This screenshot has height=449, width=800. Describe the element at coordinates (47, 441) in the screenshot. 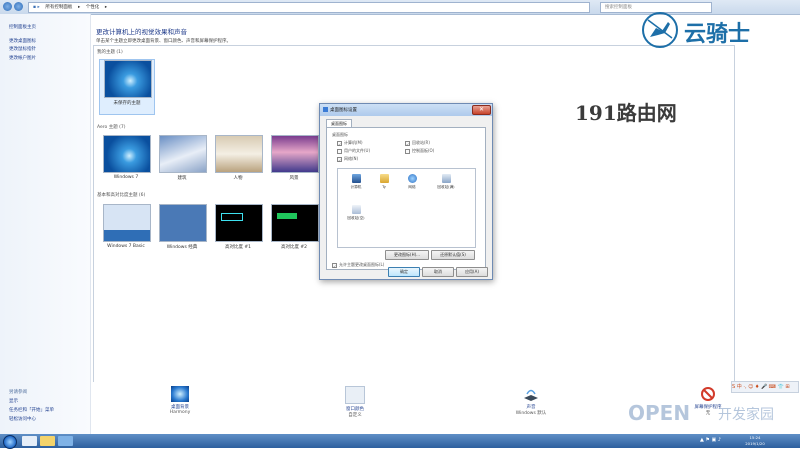

I see `taskbar-explorer-icon` at that location.